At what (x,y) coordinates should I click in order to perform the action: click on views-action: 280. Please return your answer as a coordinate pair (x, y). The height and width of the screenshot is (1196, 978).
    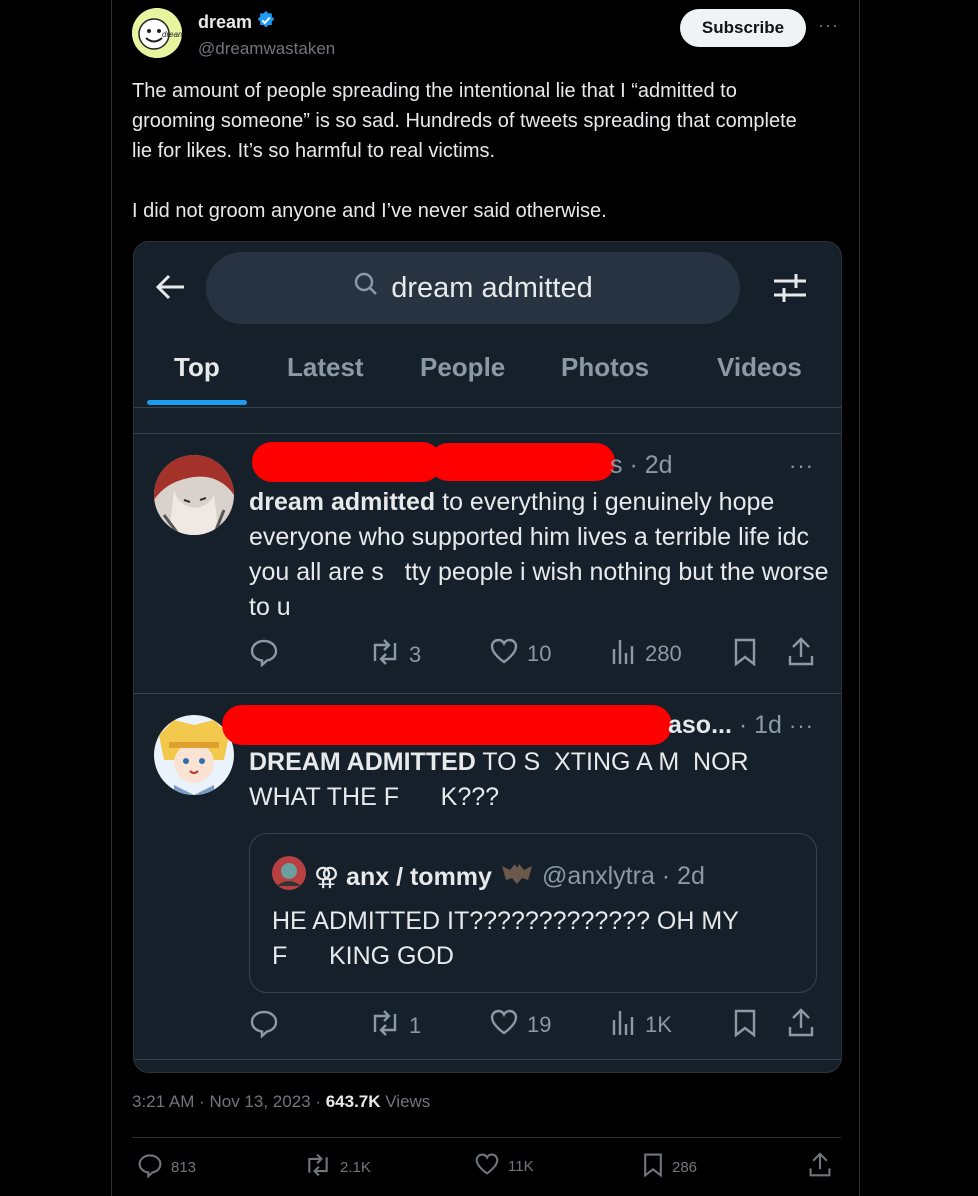
    Looking at the image, I should click on (646, 654).